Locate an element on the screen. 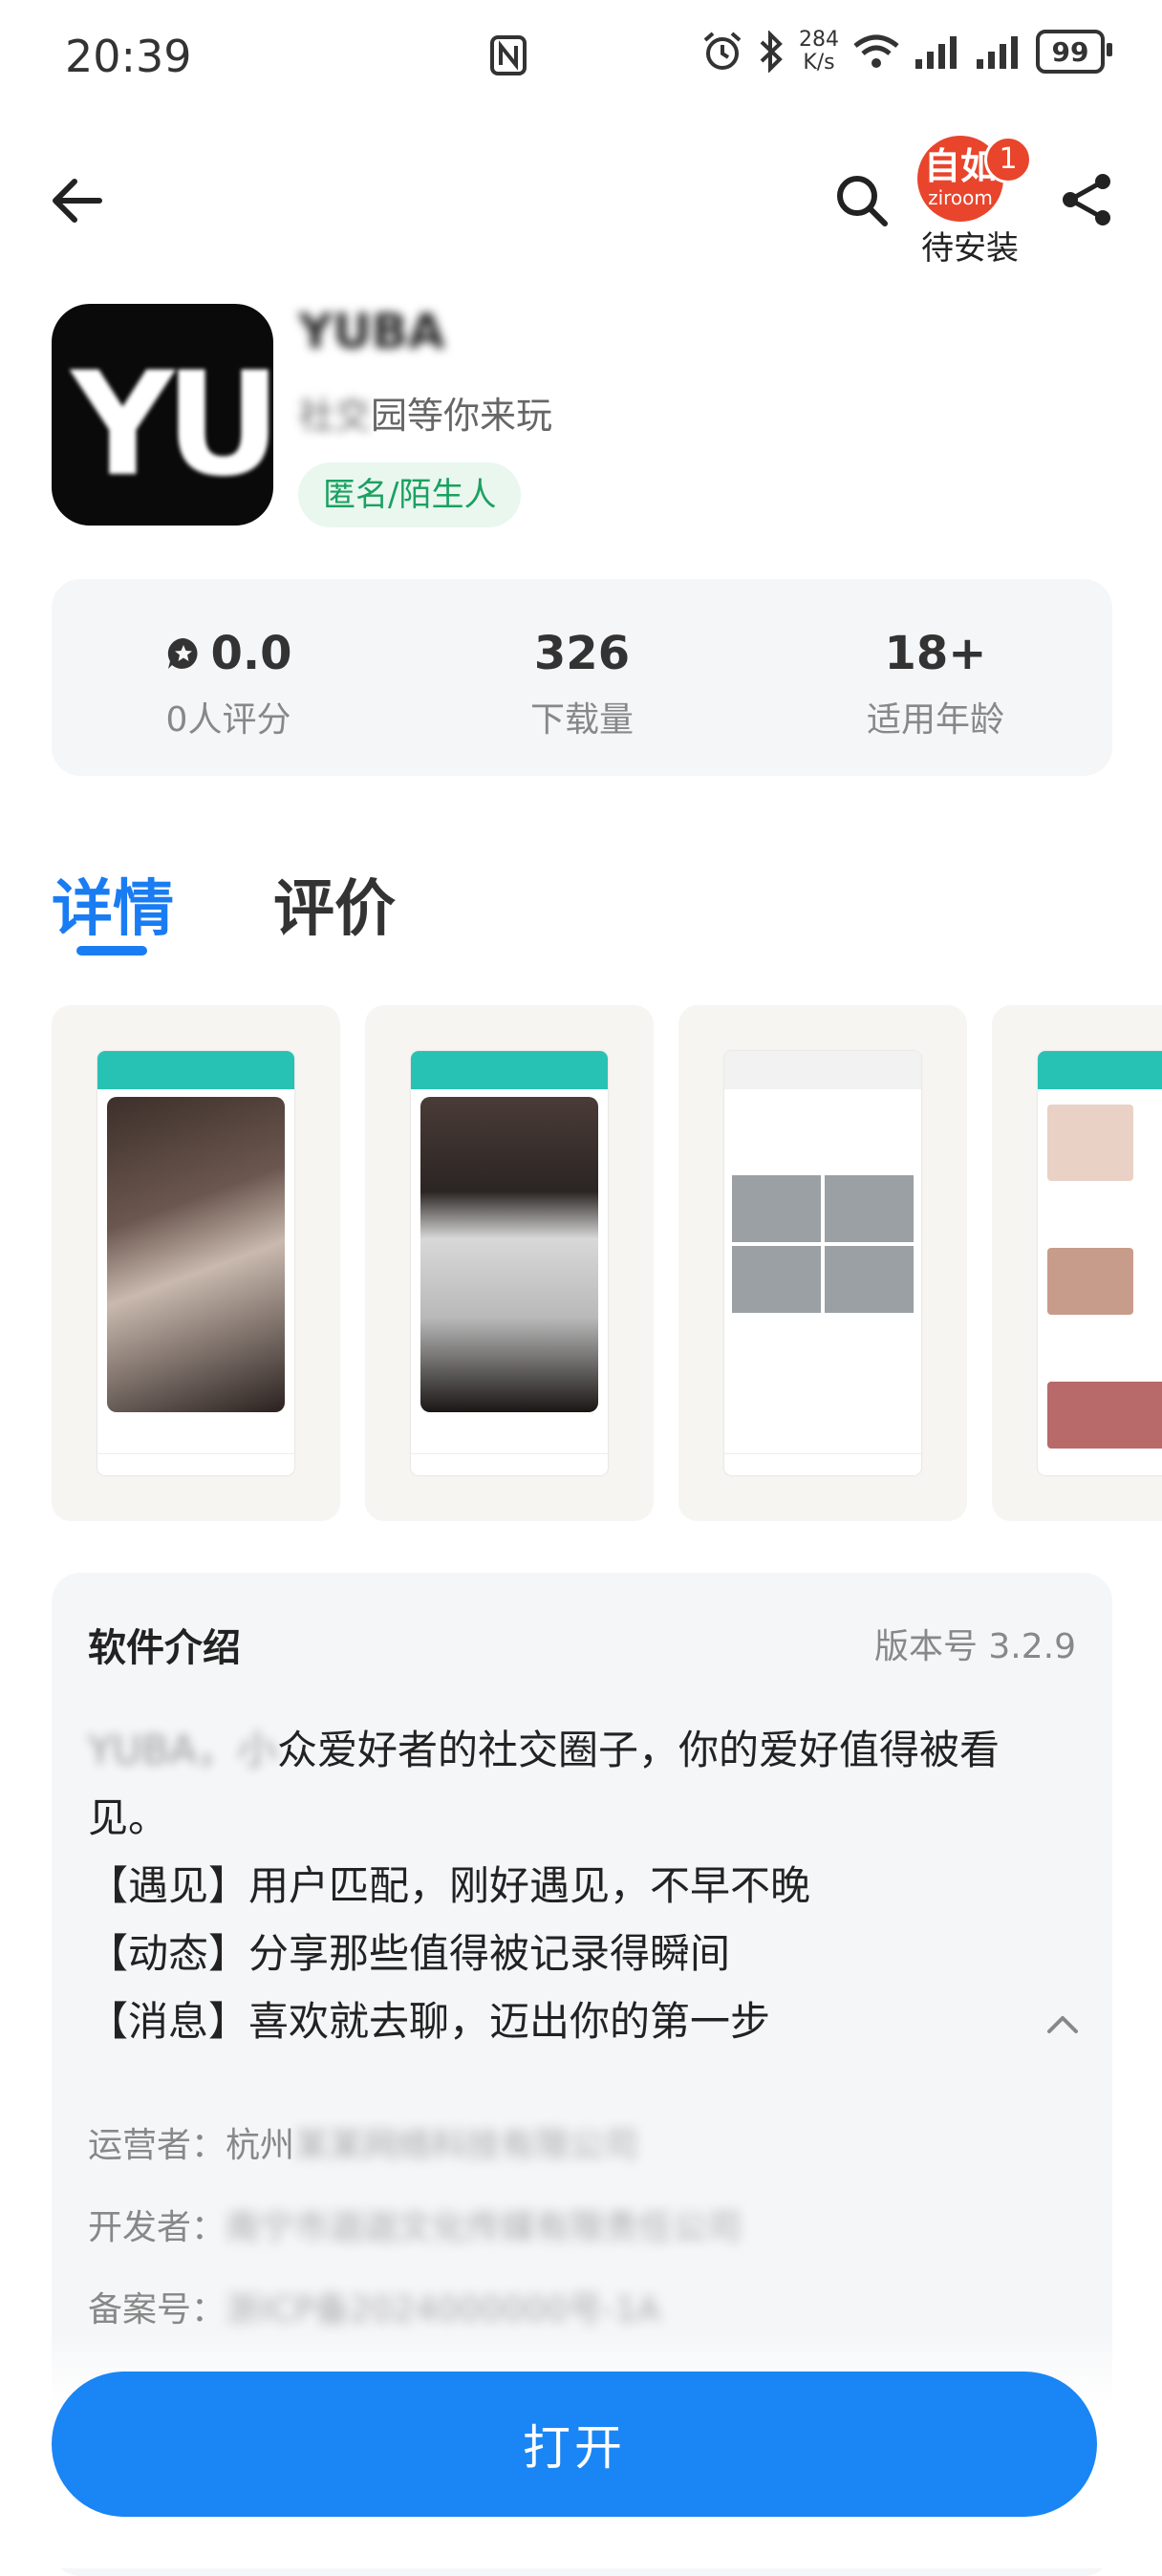 The height and width of the screenshot is (2576, 1162). operator-prefix: 杭州 is located at coordinates (260, 2145).